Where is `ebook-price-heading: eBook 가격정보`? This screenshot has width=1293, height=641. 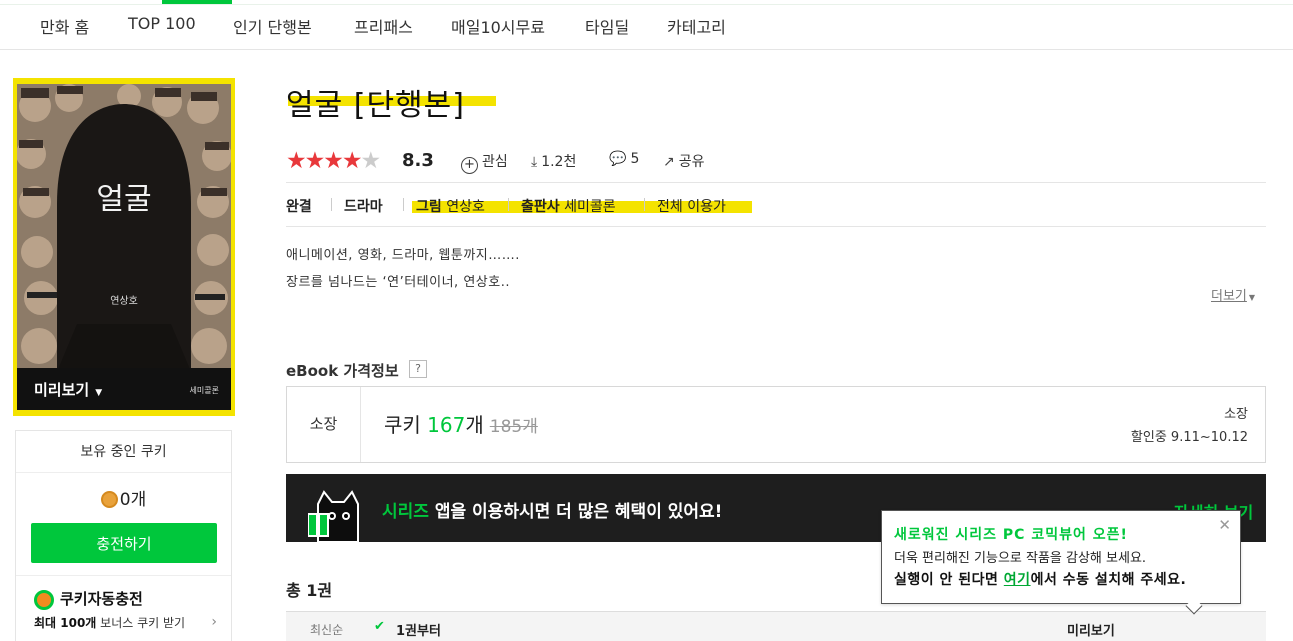 ebook-price-heading: eBook 가격정보 is located at coordinates (342, 371).